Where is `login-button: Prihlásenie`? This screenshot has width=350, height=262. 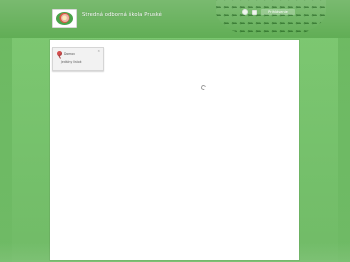 login-button: Prihlásenie is located at coordinates (278, 12).